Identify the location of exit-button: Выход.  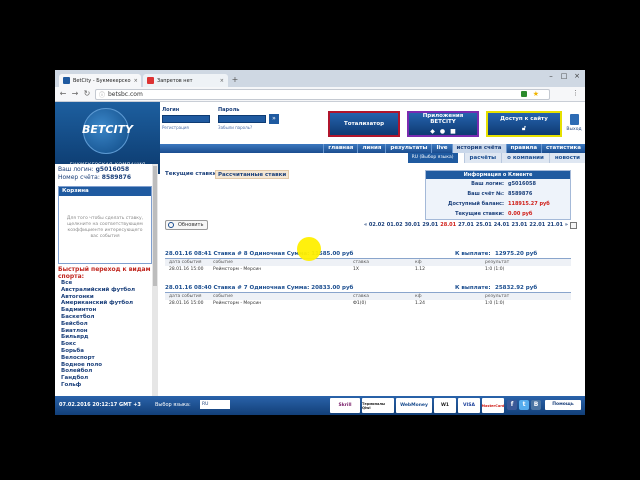
(574, 123).